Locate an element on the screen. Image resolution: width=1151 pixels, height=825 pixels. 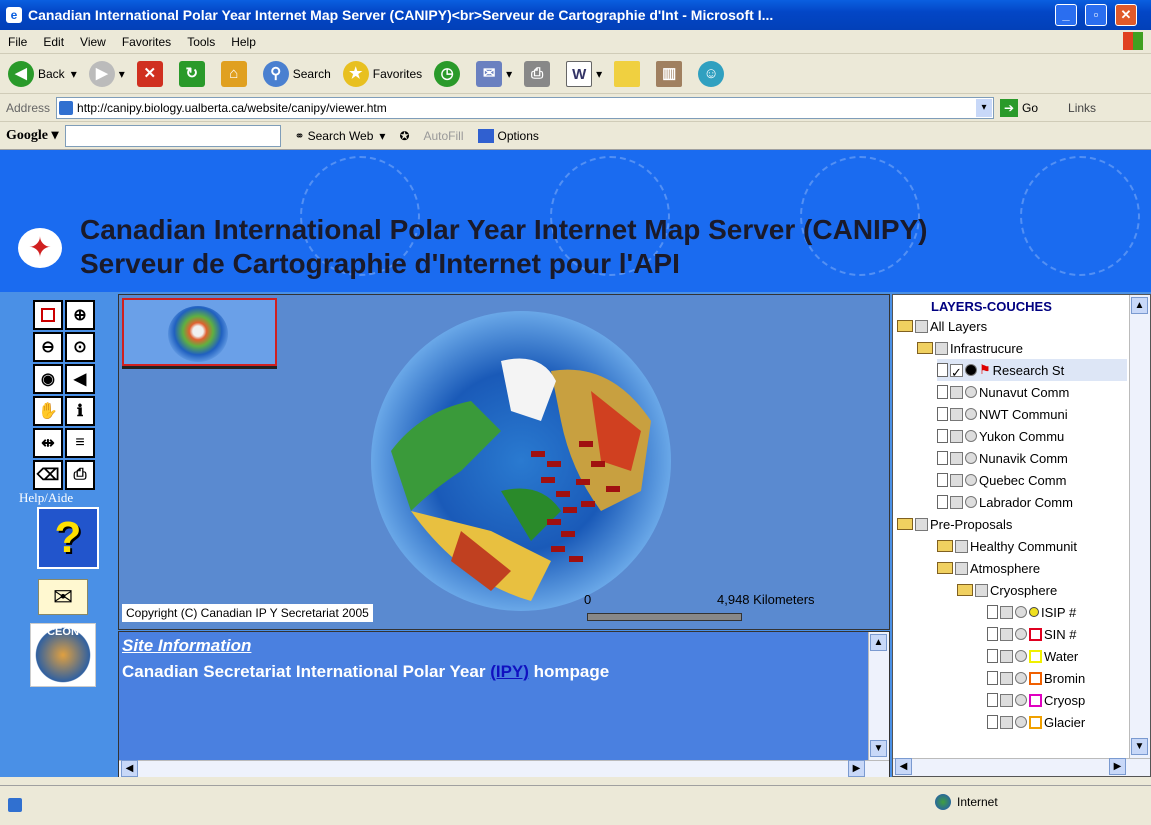
menu-edit: Edit is located at coordinates (53, 42).